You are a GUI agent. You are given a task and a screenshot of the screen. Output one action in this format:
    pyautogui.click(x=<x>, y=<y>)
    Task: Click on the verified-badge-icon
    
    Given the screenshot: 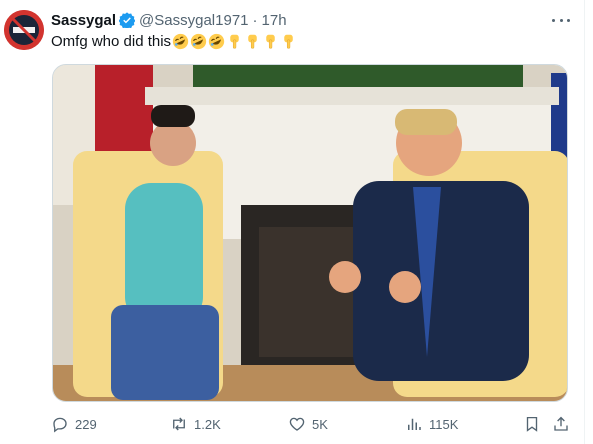 What is the action you would take?
    pyautogui.click(x=127, y=20)
    